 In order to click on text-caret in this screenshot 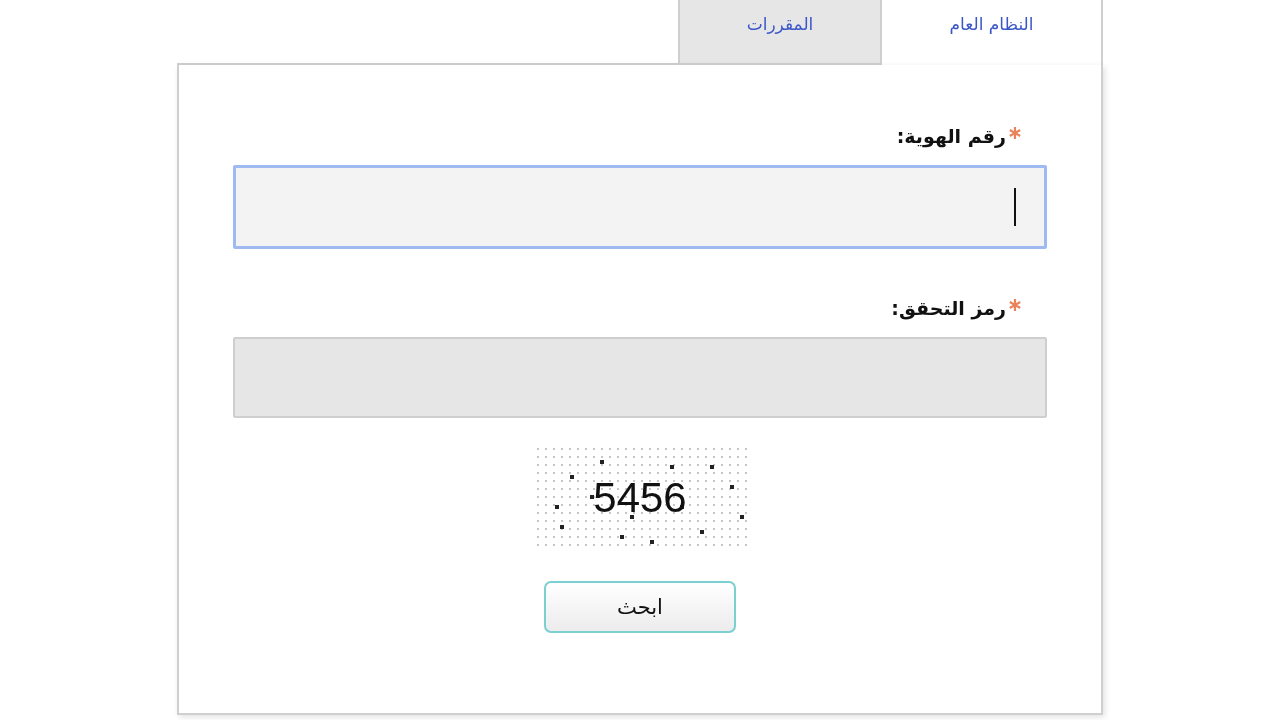, I will do `click(1015, 207)`.